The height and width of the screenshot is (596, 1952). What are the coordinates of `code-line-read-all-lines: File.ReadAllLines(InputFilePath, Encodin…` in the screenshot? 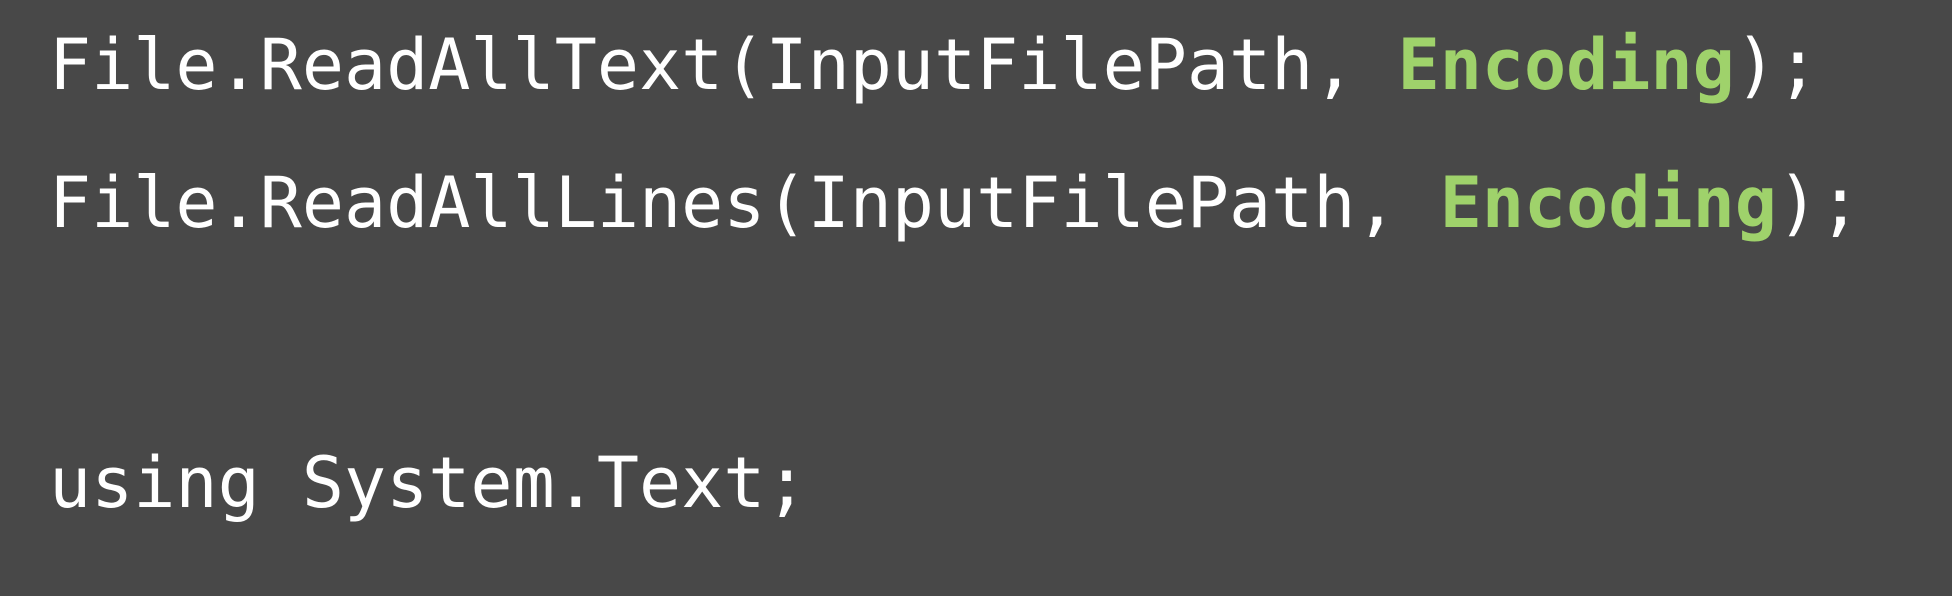 It's located at (955, 203).